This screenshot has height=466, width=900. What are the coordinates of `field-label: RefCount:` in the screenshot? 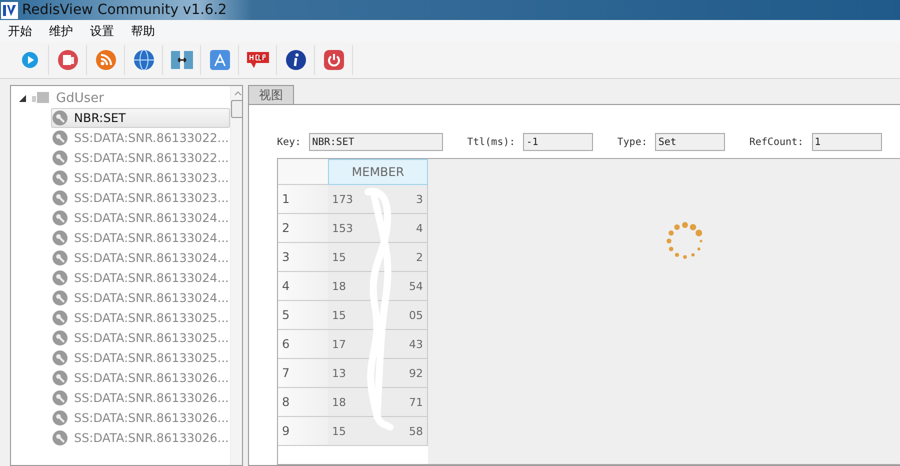 It's located at (776, 142).